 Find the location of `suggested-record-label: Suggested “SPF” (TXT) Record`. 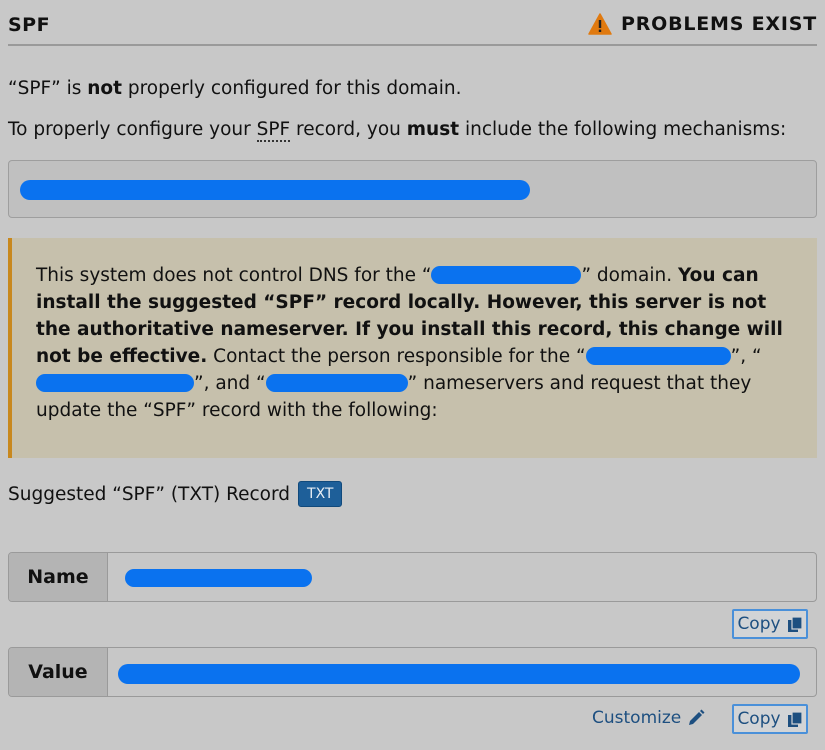

suggested-record-label: Suggested “SPF” (TXT) Record is located at coordinates (149, 494).